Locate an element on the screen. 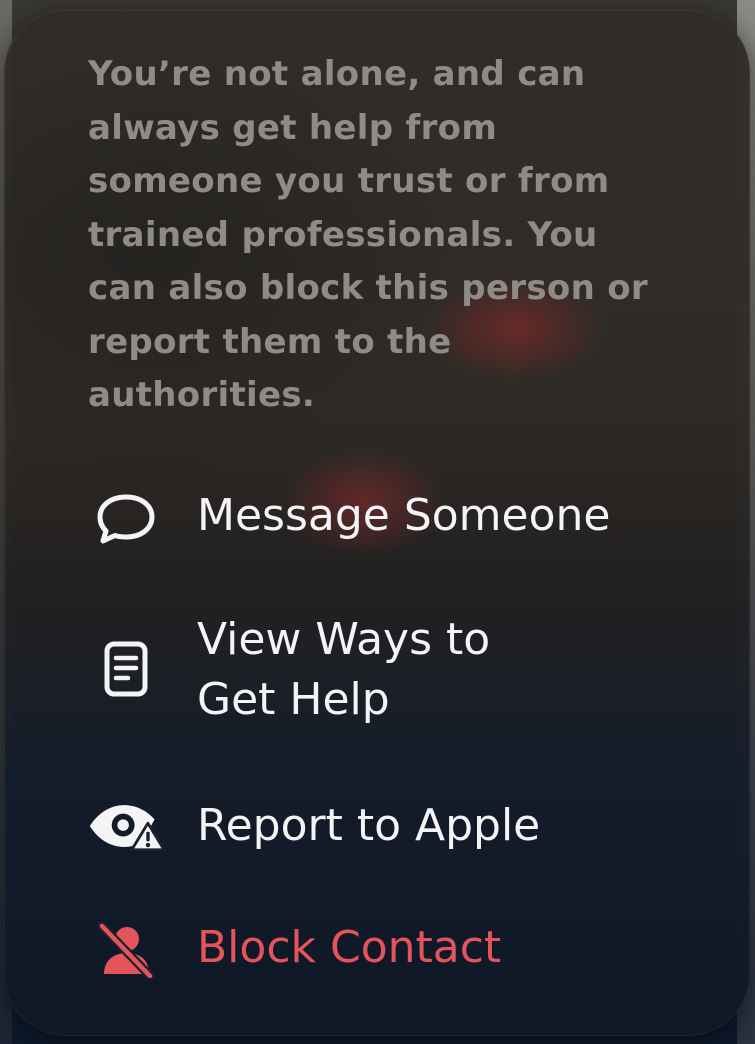 The image size is (755, 1044). person-slash-icon is located at coordinates (126, 950).